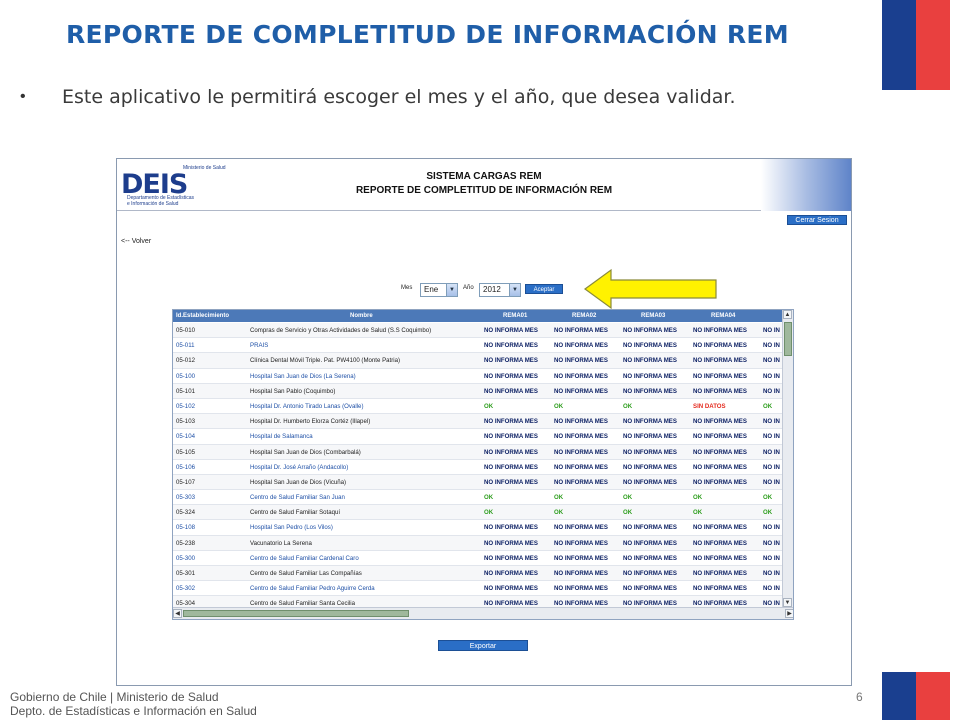 Image resolution: width=960 pixels, height=720 pixels. What do you see at coordinates (544, 289) in the screenshot?
I see `accept-button: Aceptar` at bounding box center [544, 289].